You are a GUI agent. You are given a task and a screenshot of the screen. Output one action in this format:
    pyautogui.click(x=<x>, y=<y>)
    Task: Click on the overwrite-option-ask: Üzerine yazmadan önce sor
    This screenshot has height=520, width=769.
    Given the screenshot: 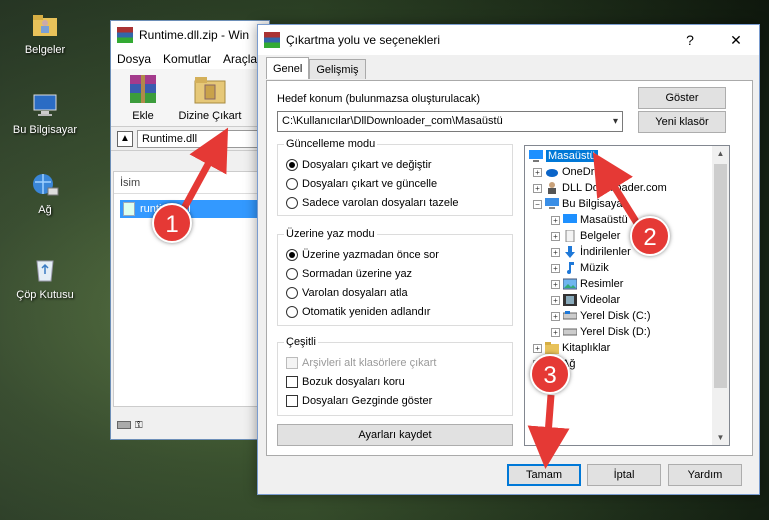 What is the action you would take?
    pyautogui.click(x=362, y=255)
    